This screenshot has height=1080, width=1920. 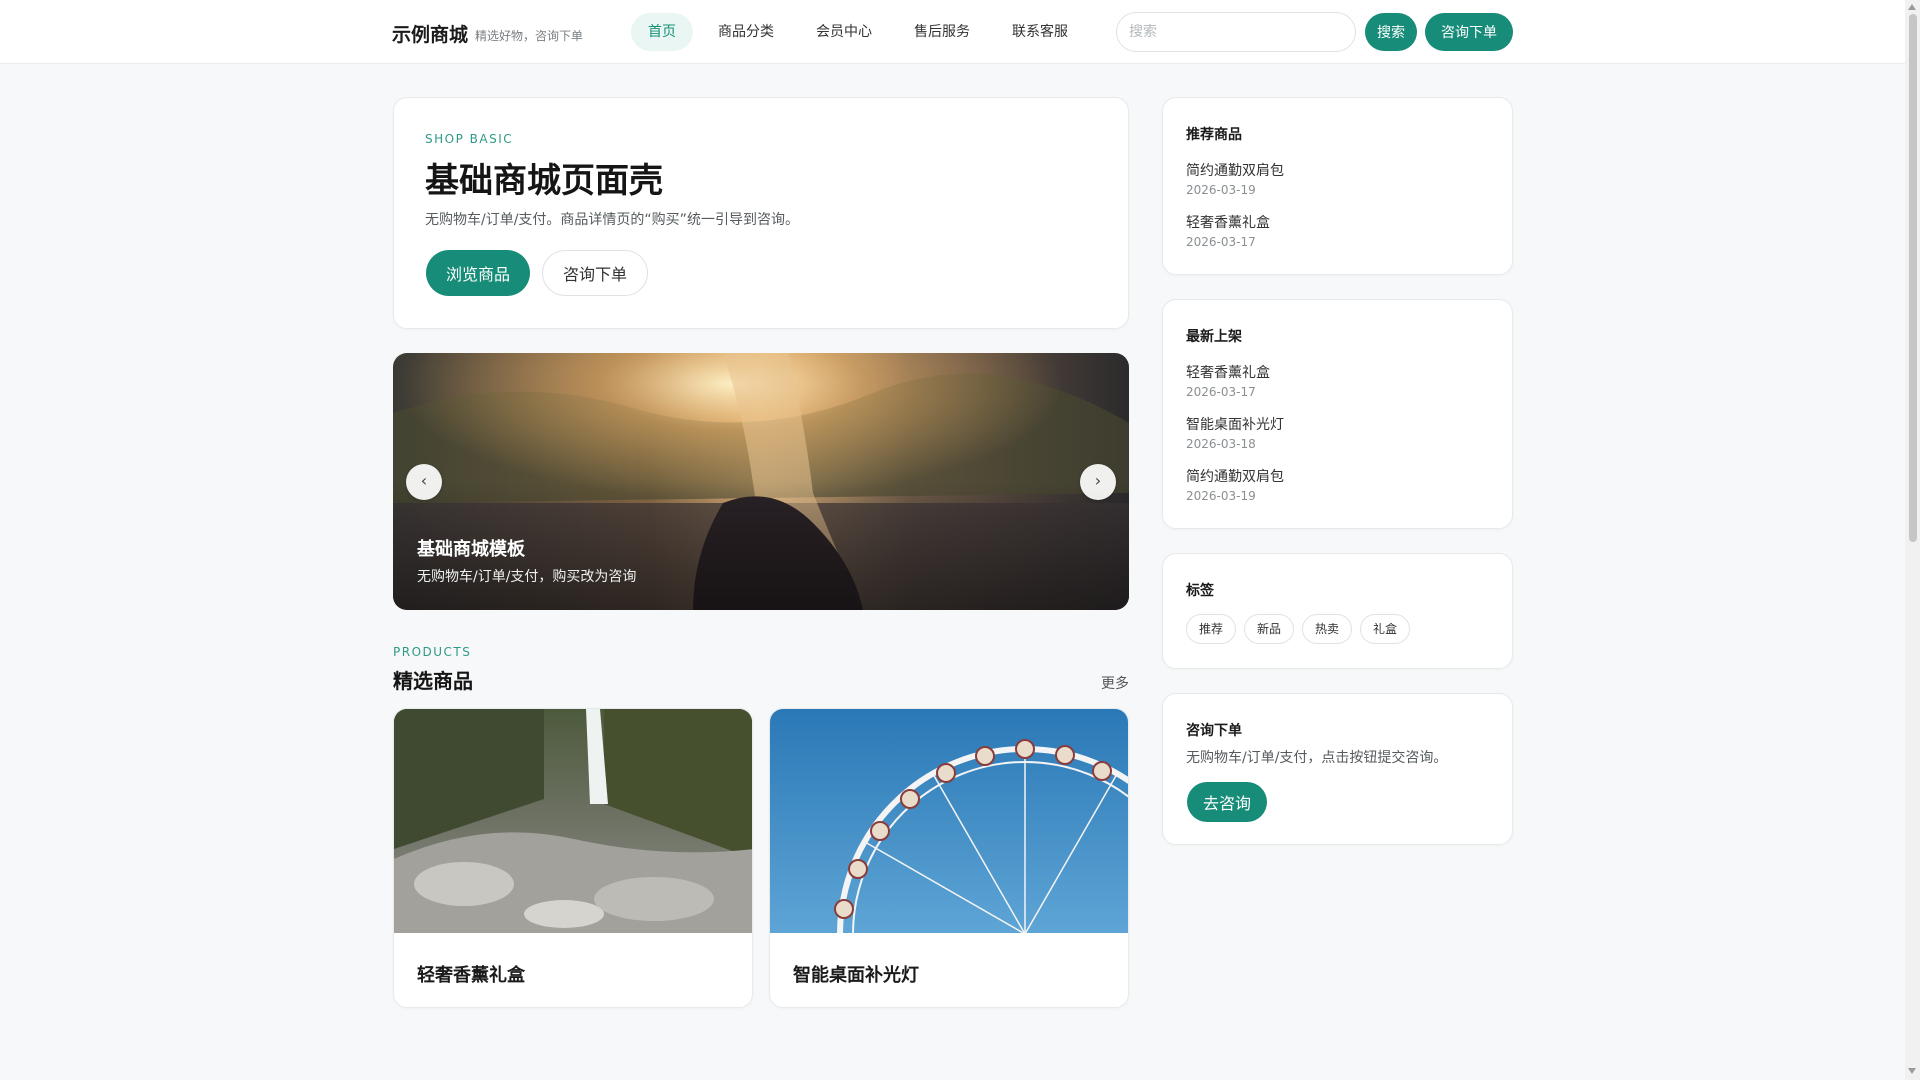 What do you see at coordinates (469, 139) in the screenshot?
I see `hero-eyebrow: SHOP BASIC` at bounding box center [469, 139].